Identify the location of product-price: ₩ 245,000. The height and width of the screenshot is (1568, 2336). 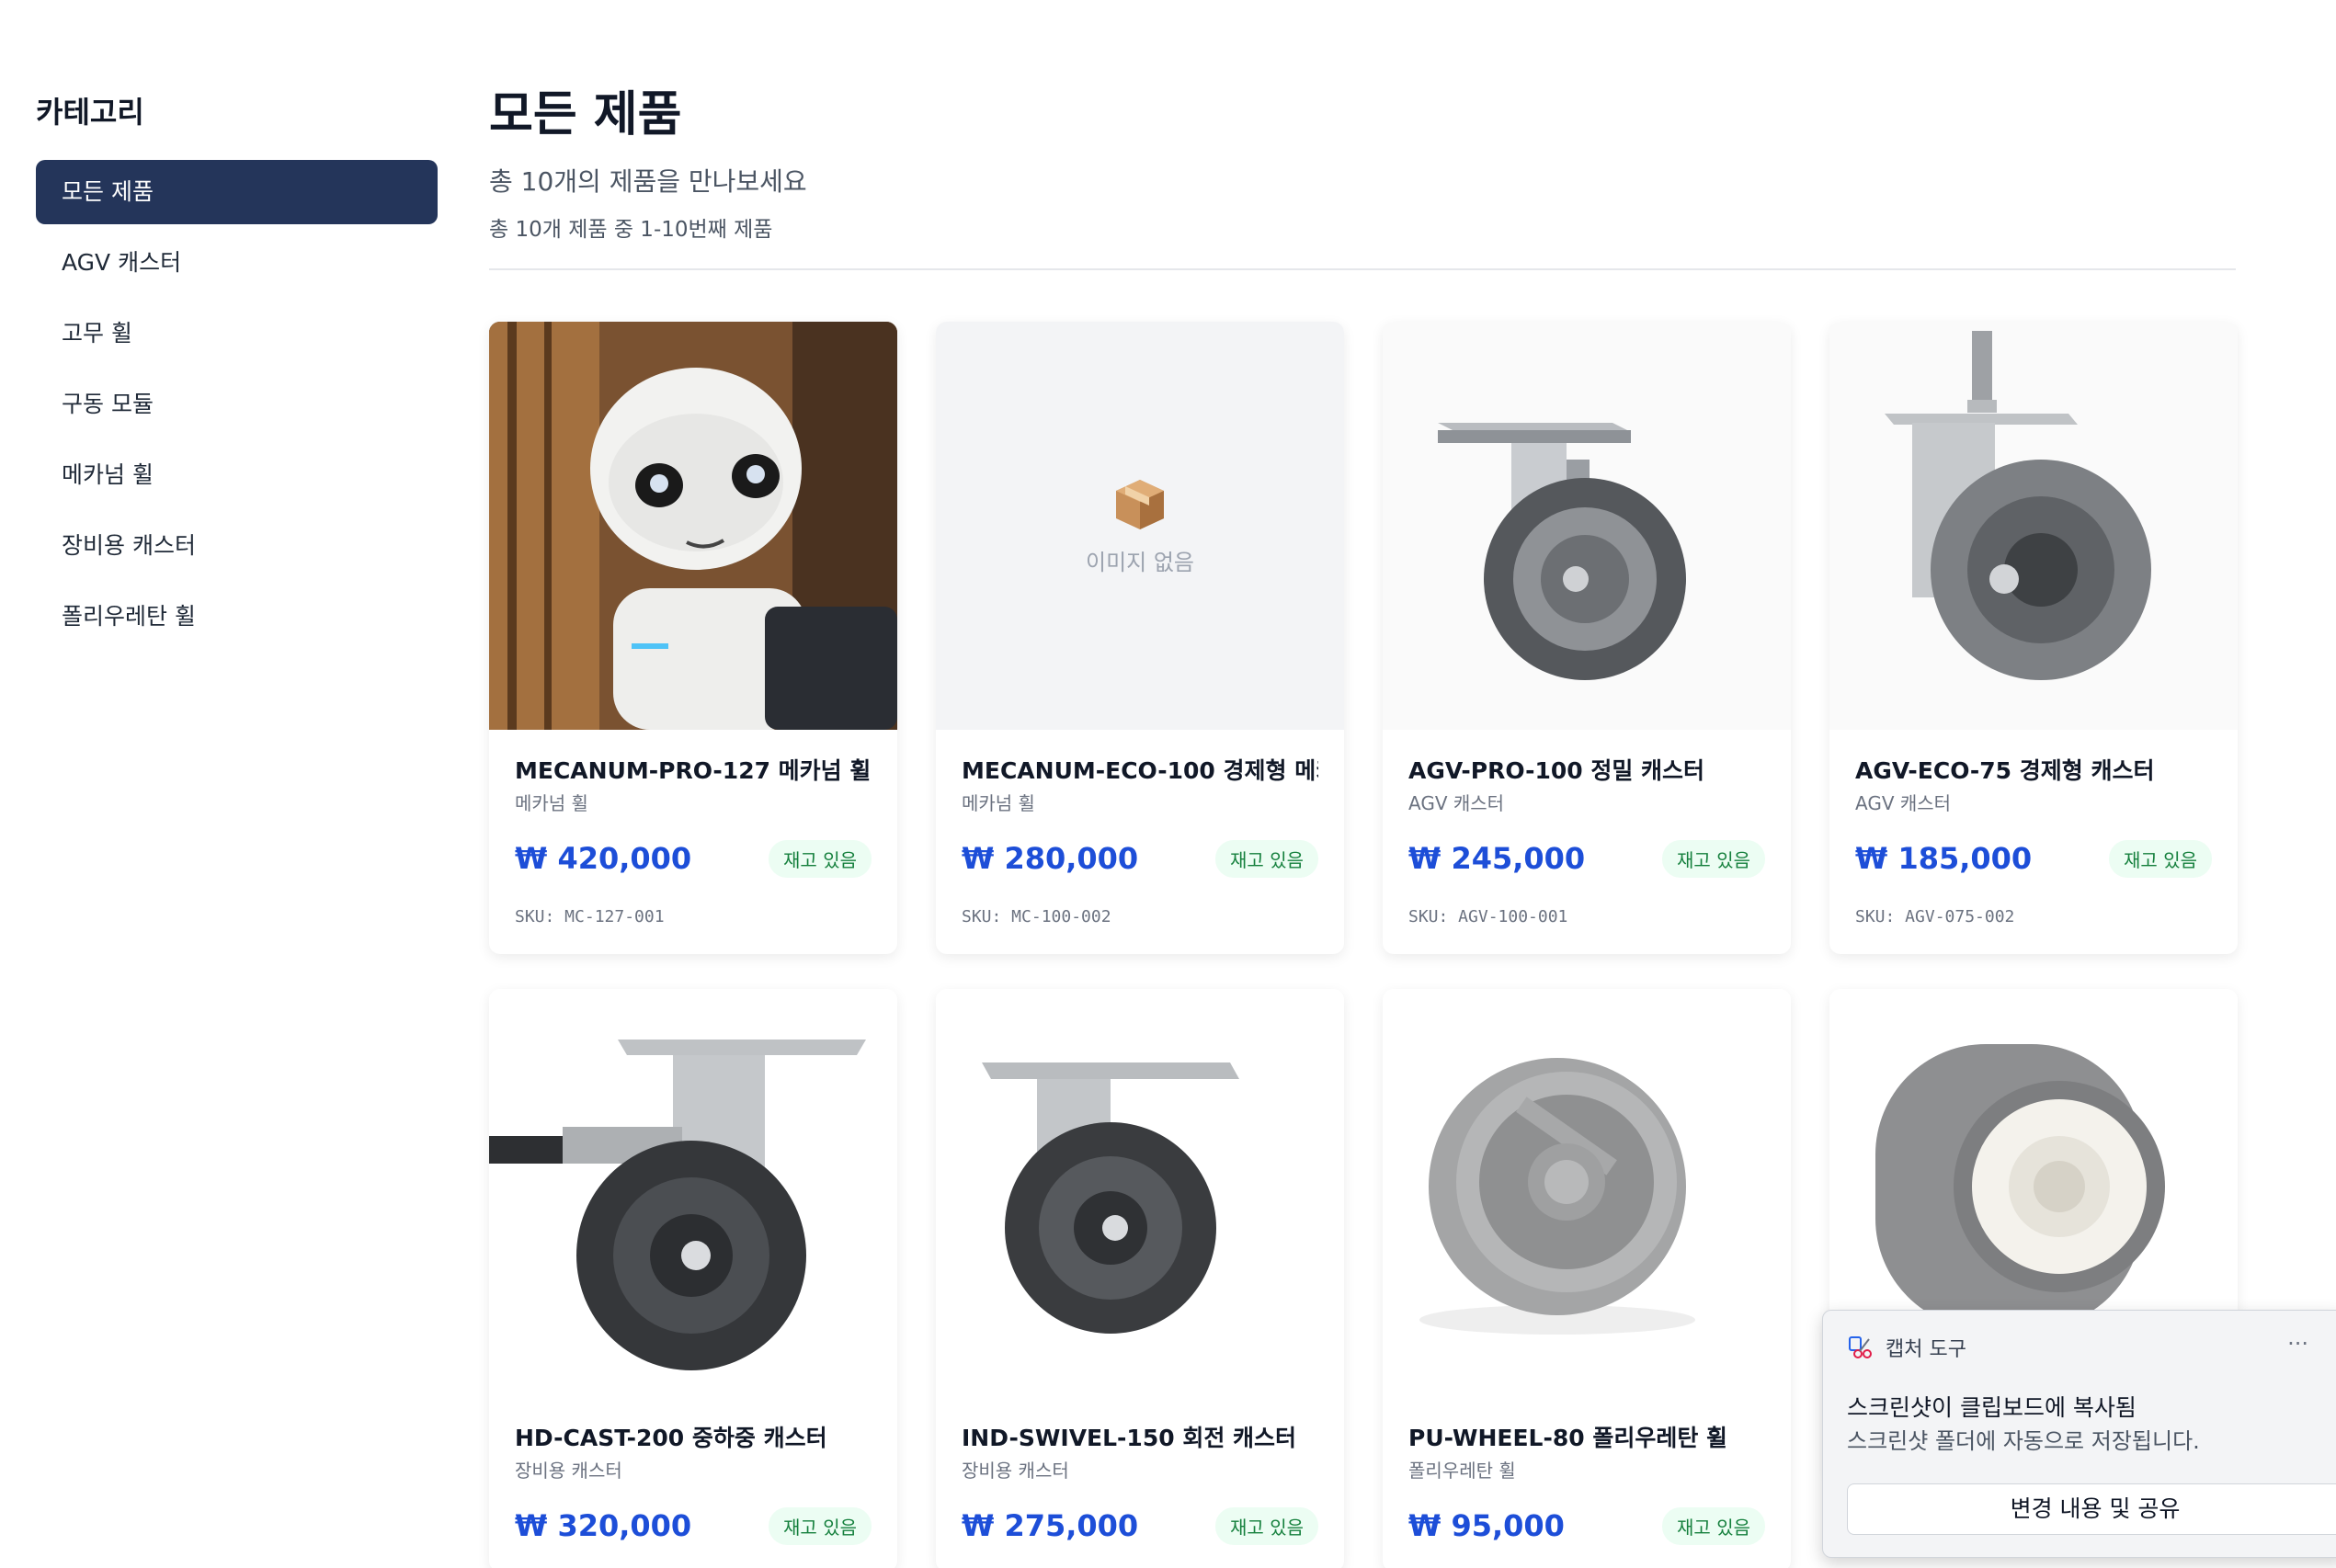
(1497, 858).